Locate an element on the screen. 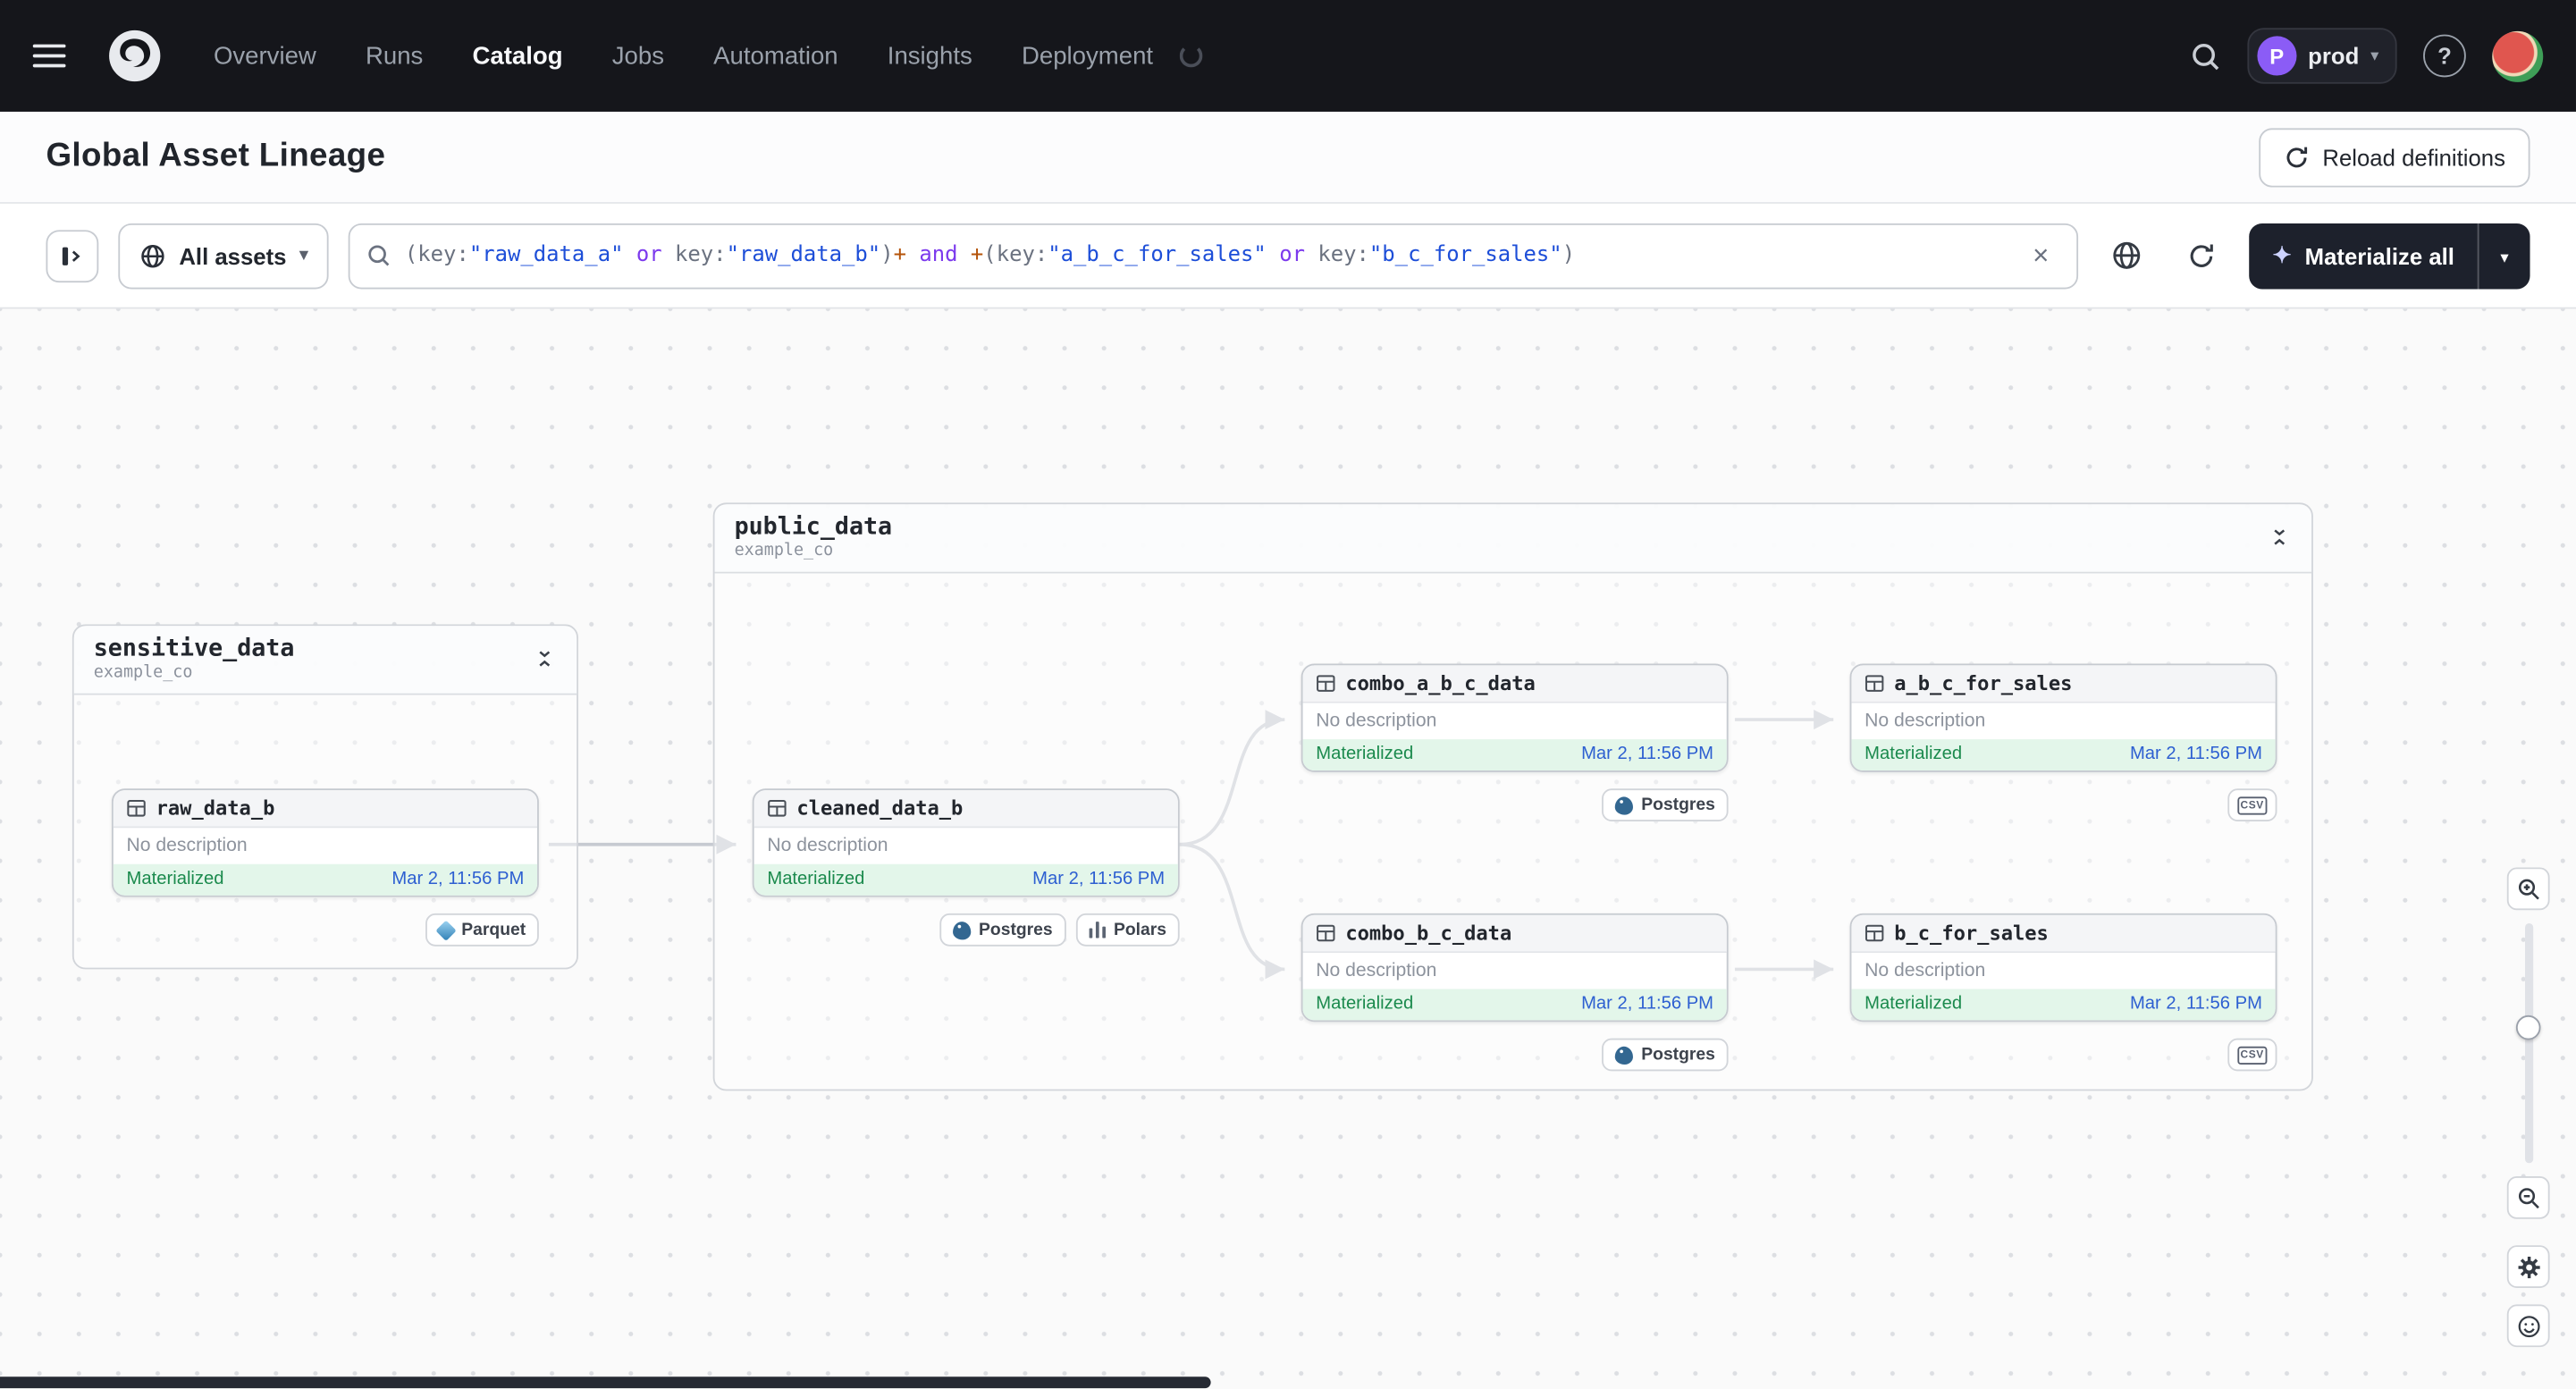 This screenshot has height=1389, width=2576. help-button: ? is located at coordinates (2445, 56).